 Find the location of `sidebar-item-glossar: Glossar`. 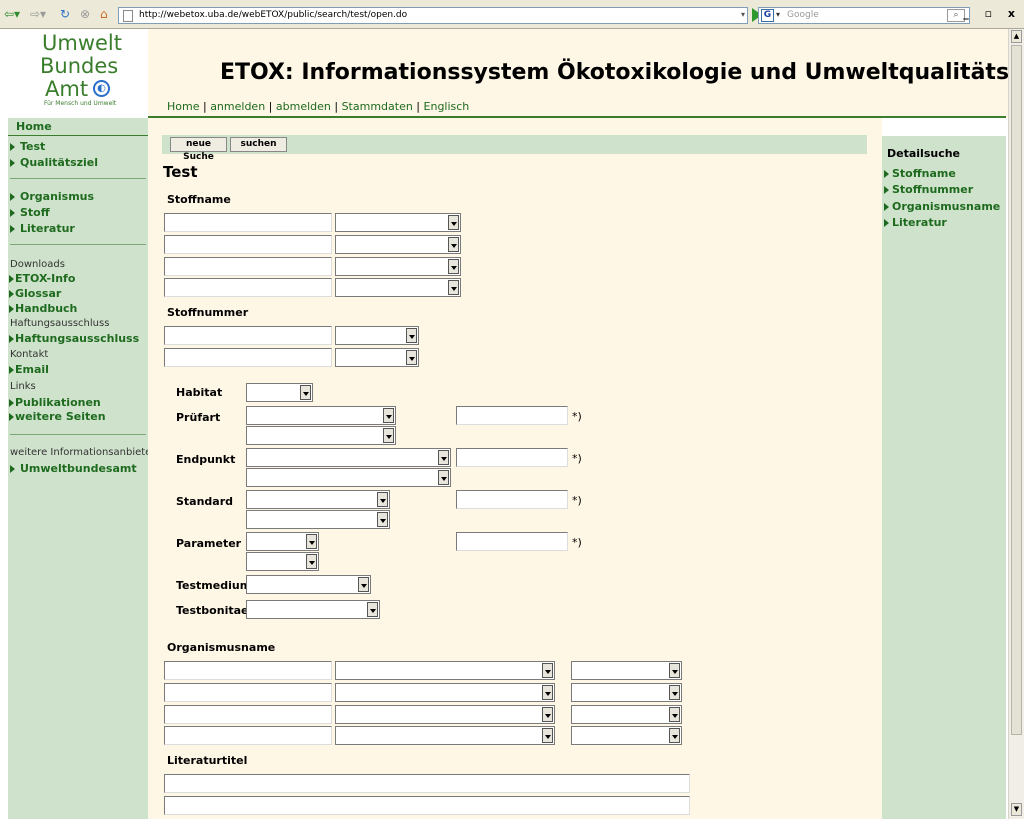

sidebar-item-glossar: Glossar is located at coordinates (35, 293).